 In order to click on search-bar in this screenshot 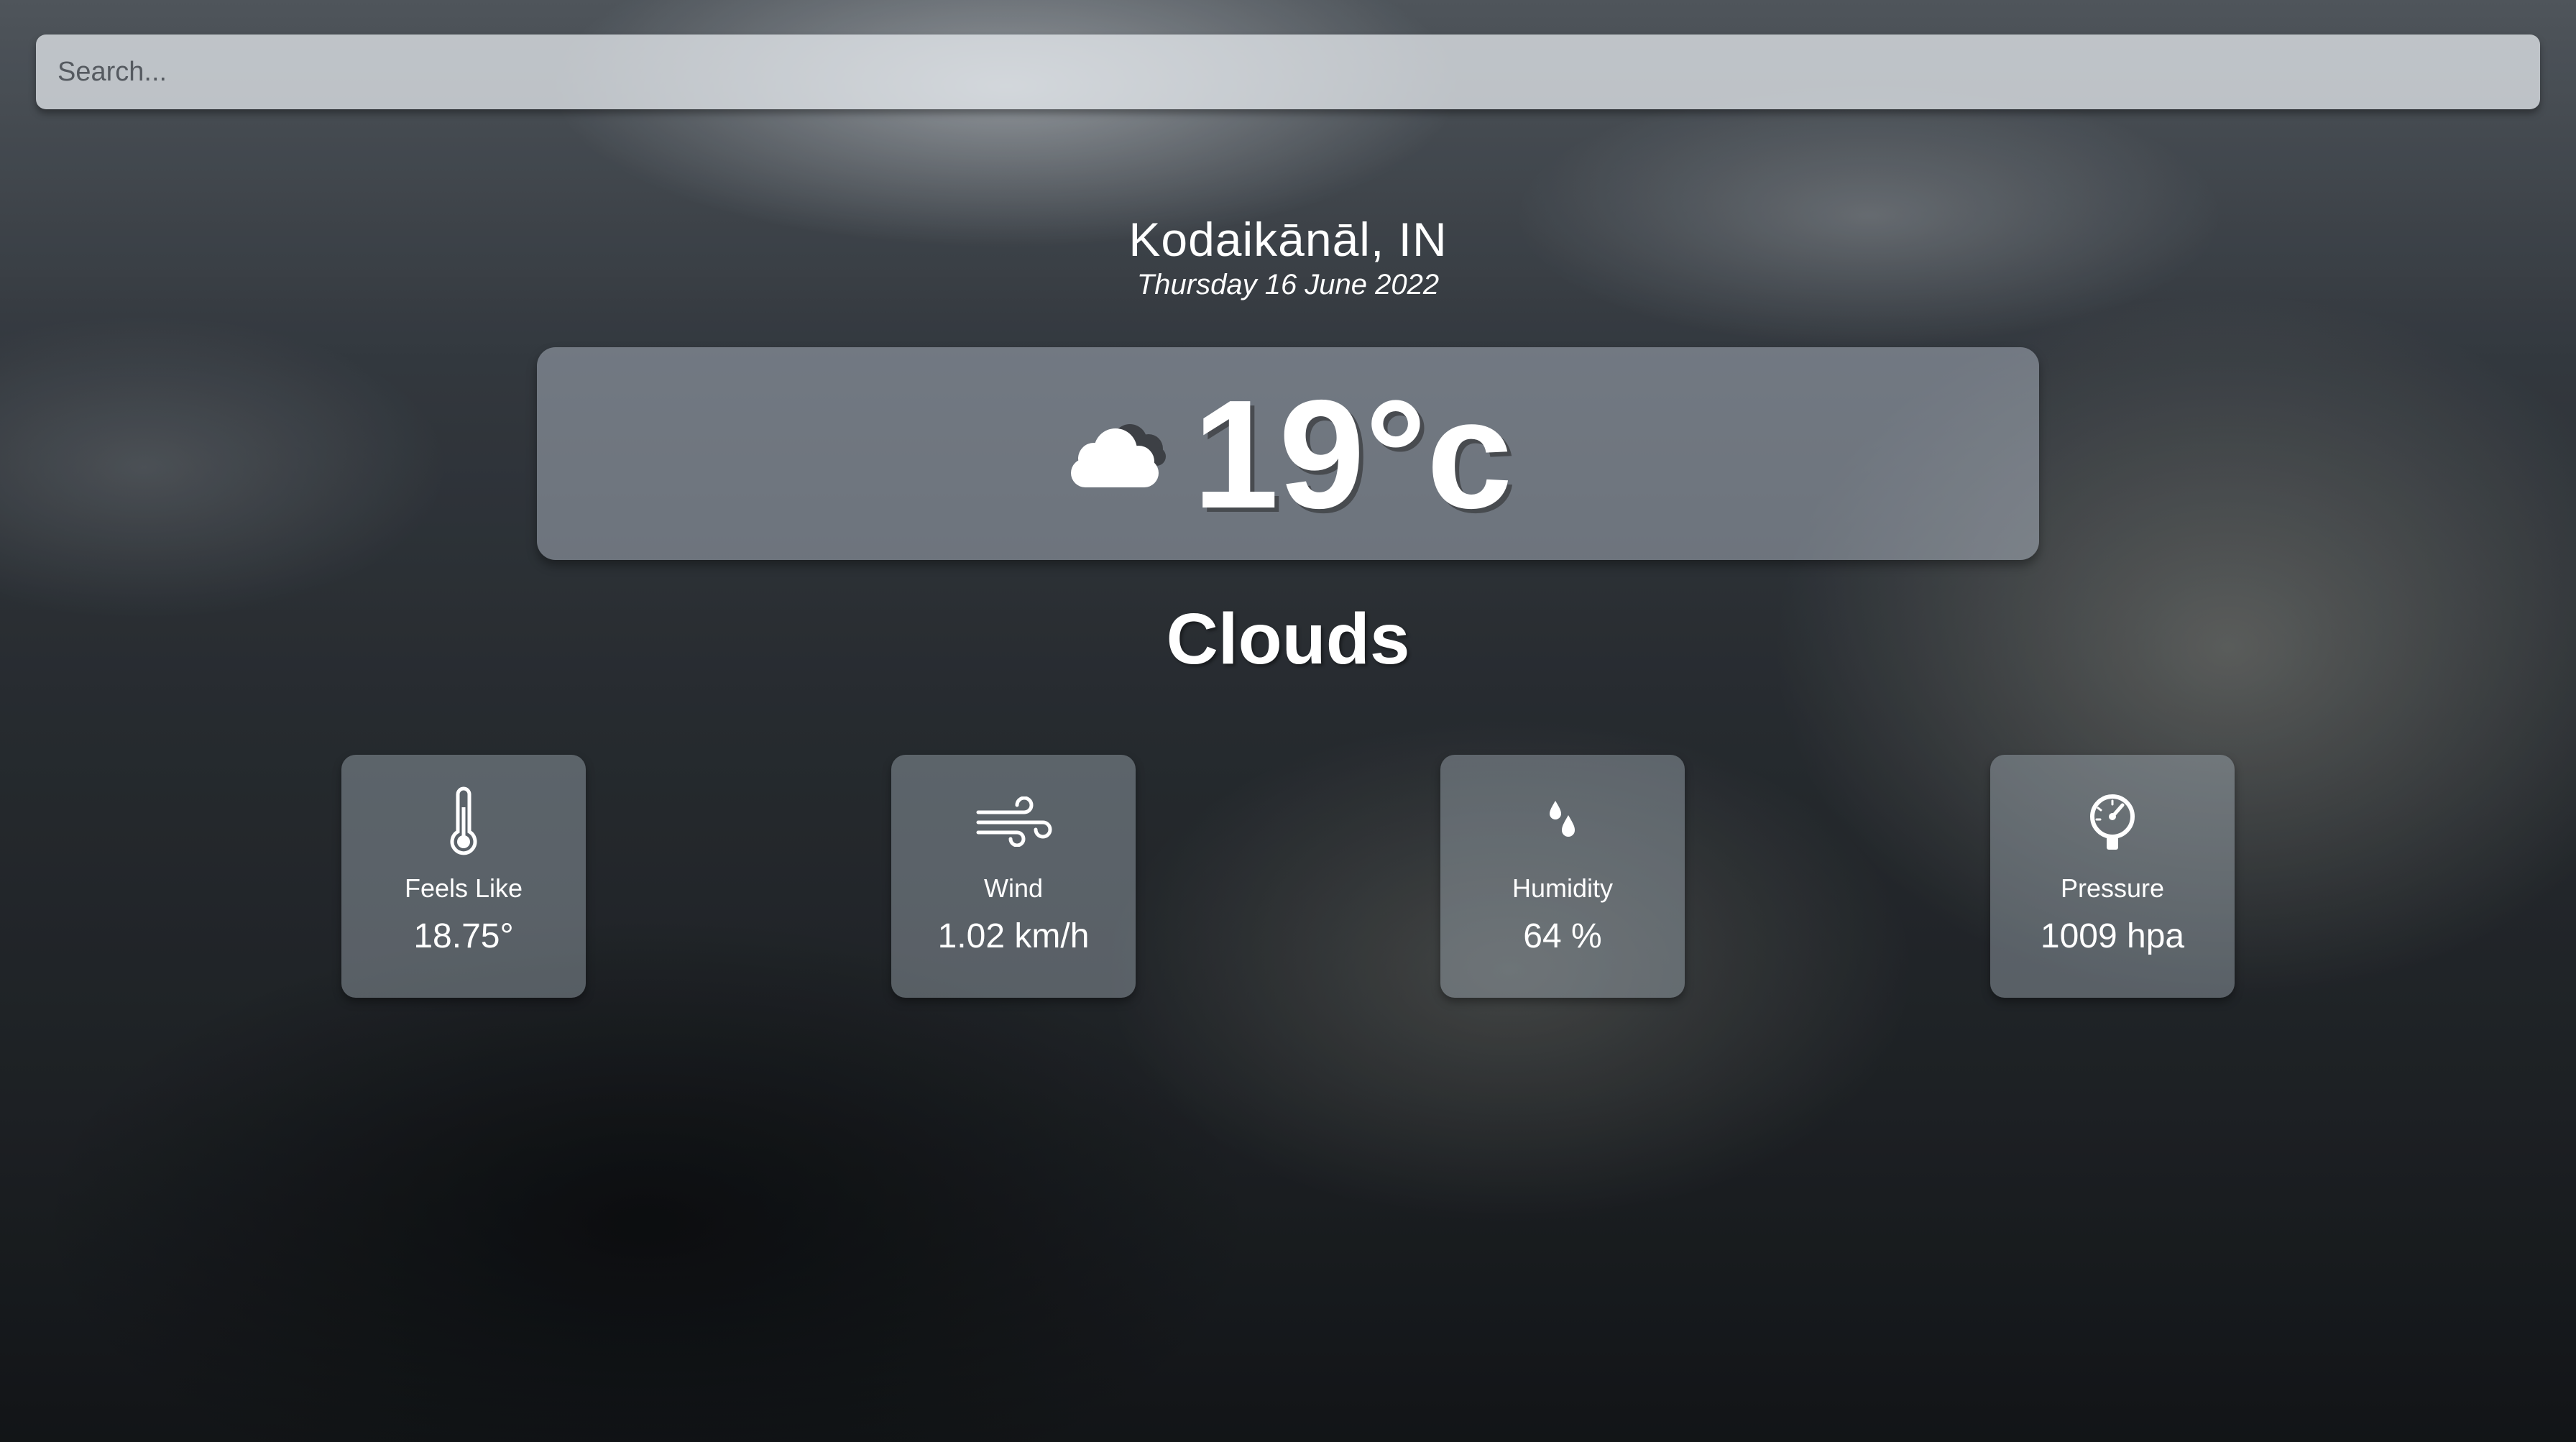, I will do `click(1288, 72)`.